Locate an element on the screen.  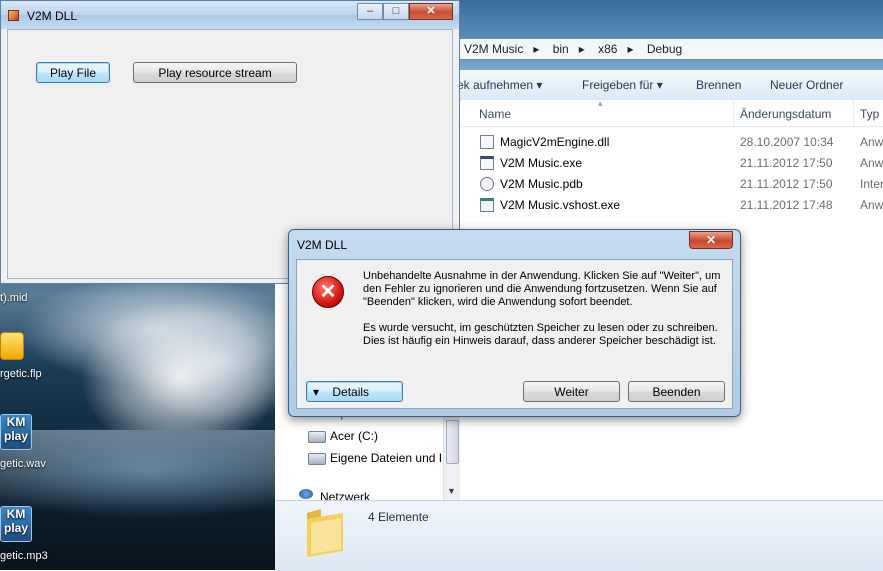
scroll-thumb is located at coordinates (452, 442).